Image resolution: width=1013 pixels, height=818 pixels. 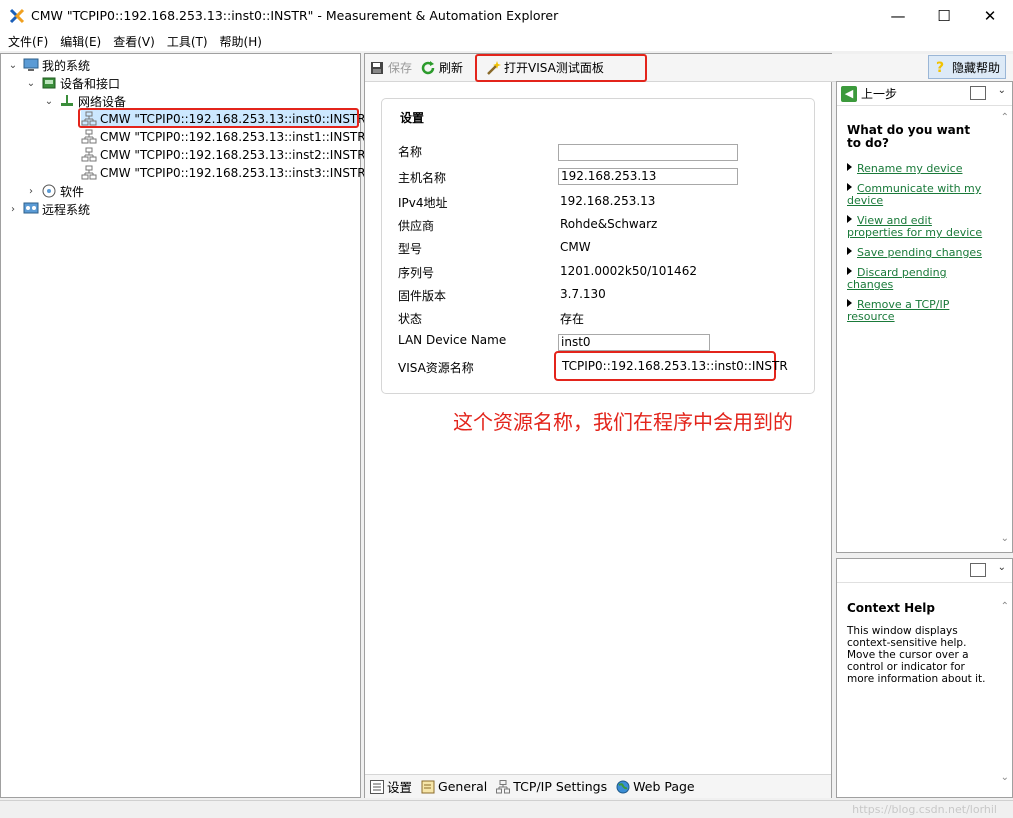 What do you see at coordinates (990, 15) in the screenshot?
I see `close-button: ✕` at bounding box center [990, 15].